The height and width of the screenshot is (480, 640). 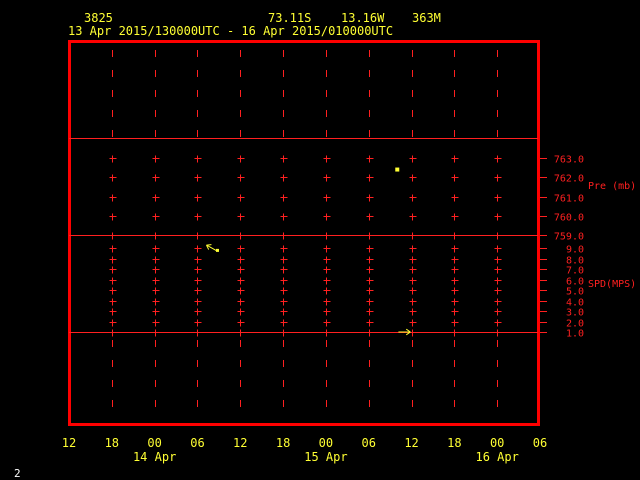 I want to click on pressure-tick-label: 760.0, so click(x=569, y=218).